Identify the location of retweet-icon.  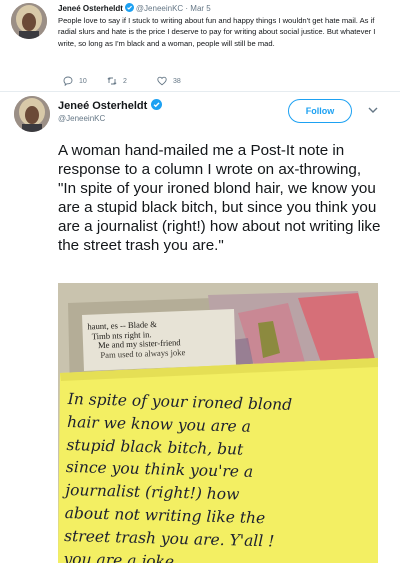
(112, 81).